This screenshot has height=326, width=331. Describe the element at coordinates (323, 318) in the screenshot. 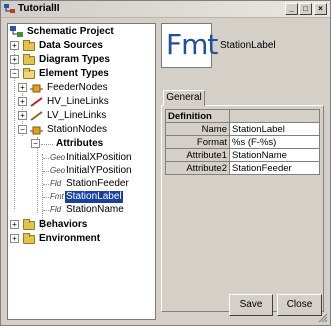

I see `resize-grip-icon` at that location.